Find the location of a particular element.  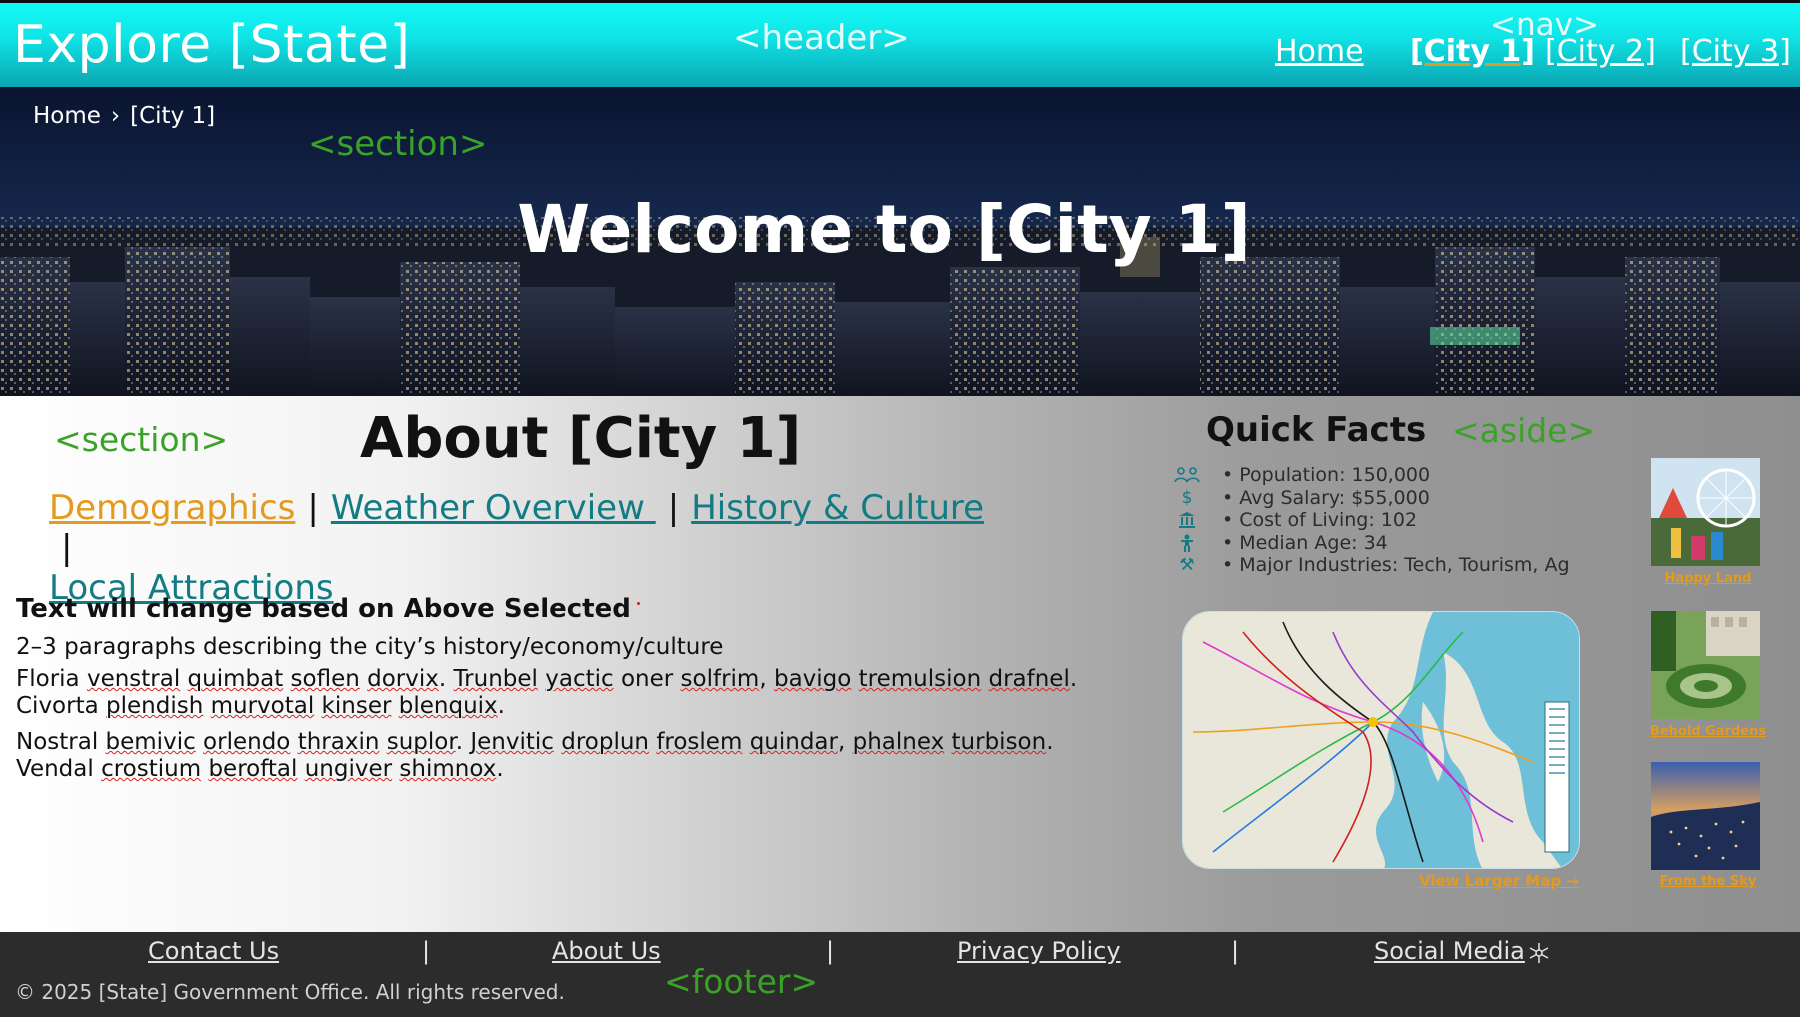

city-map-image is located at coordinates (1381, 740).